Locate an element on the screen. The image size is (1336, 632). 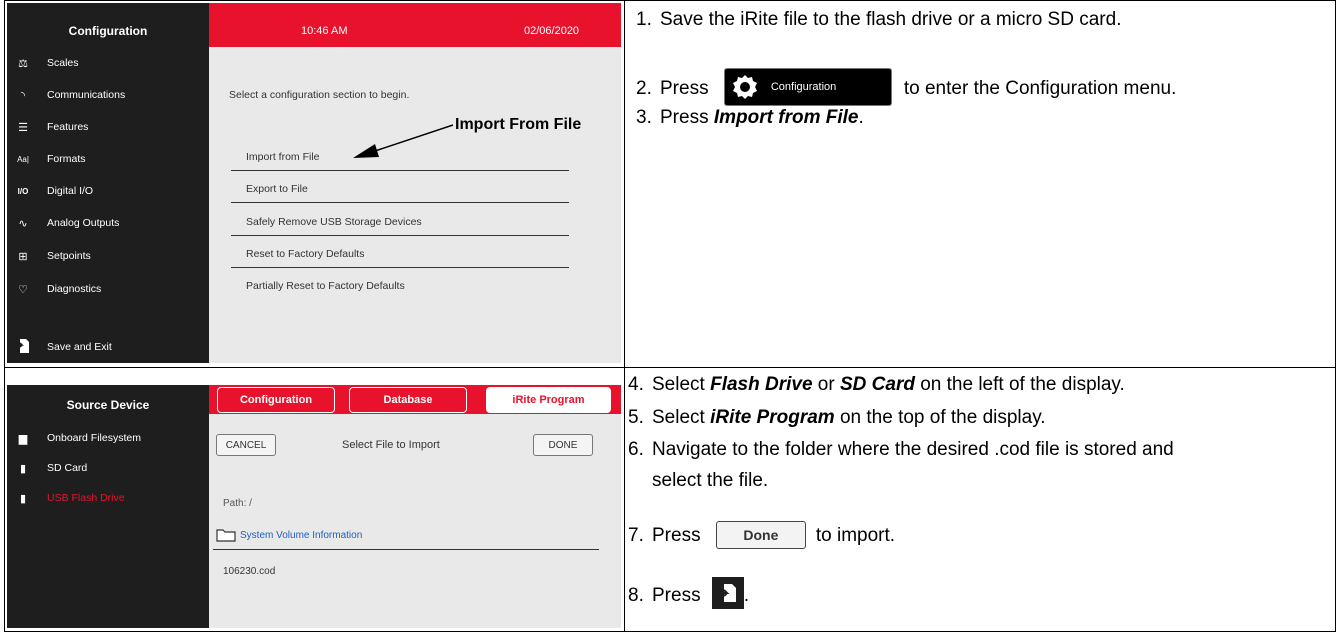
configuration-button-image: Configuration is located at coordinates (807, 87).